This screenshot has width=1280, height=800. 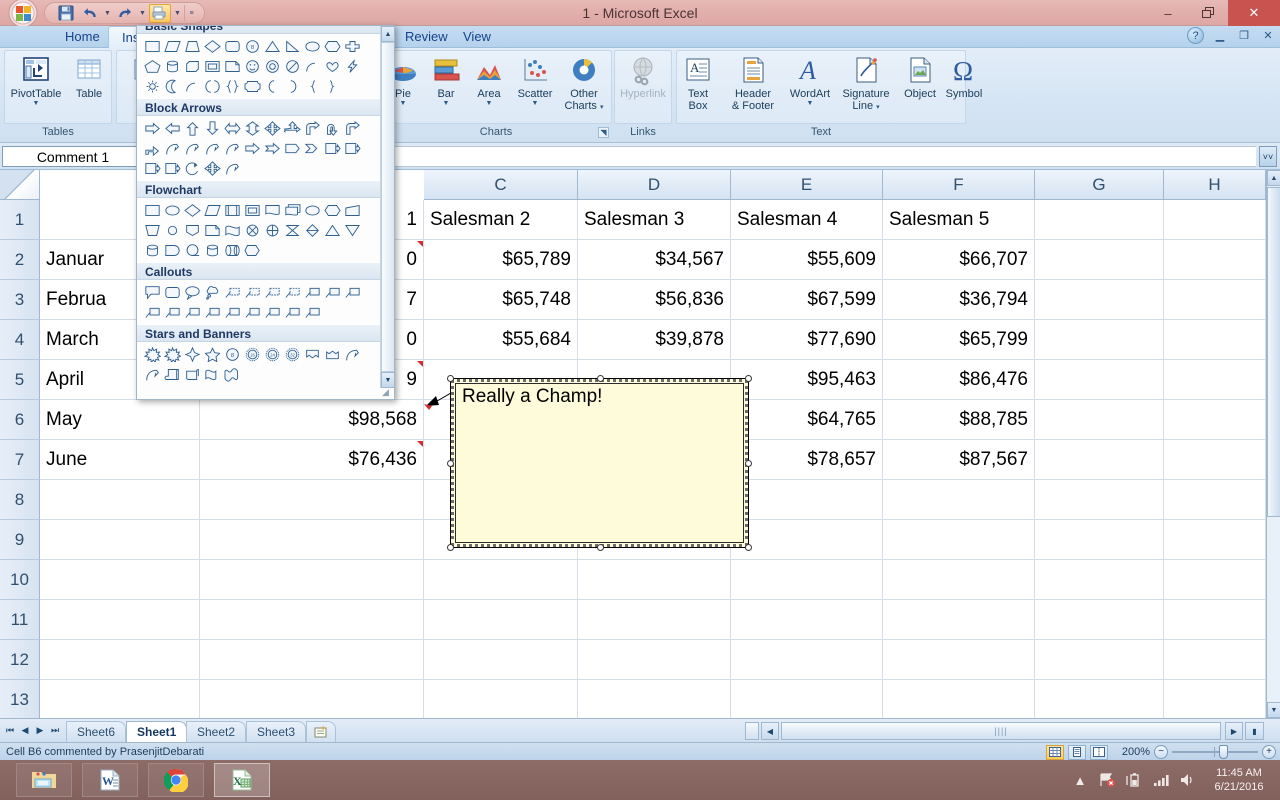 What do you see at coordinates (501, 220) in the screenshot?
I see `cell-C1: Salesman 2` at bounding box center [501, 220].